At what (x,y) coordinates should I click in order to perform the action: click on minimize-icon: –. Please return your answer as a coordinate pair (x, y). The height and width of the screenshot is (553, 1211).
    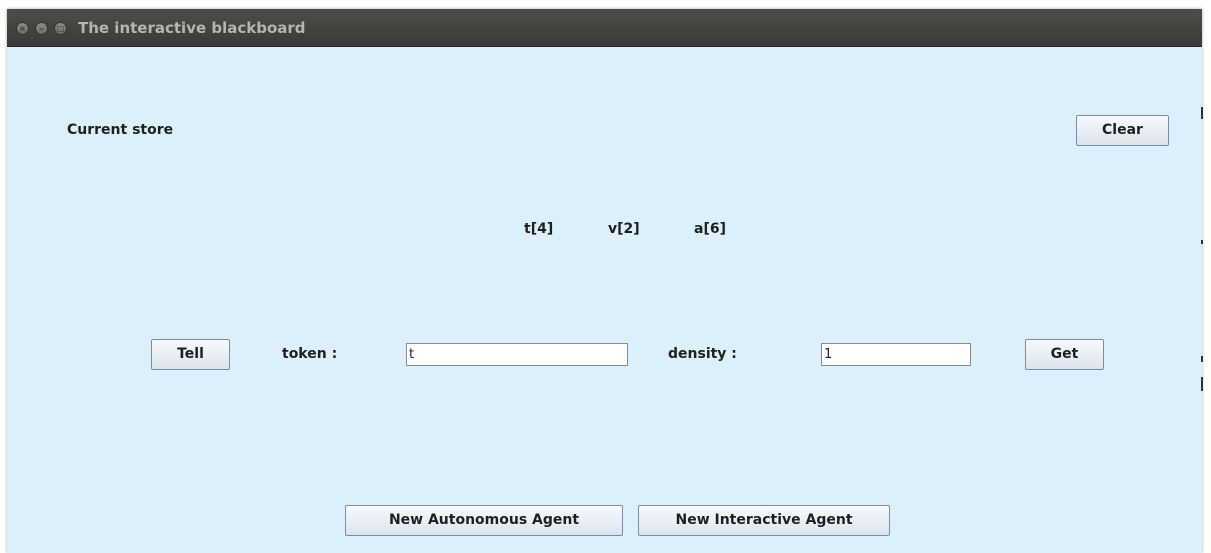
    Looking at the image, I should click on (41, 28).